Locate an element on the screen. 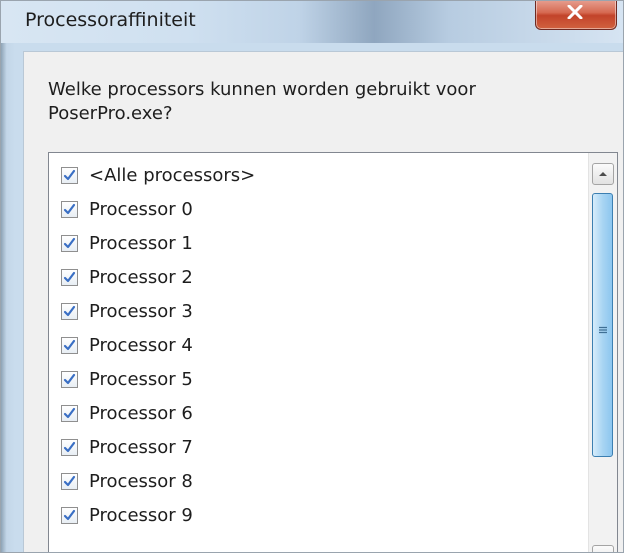 The image size is (624, 553). list-item-processor: Processor 0 is located at coordinates (127, 209).